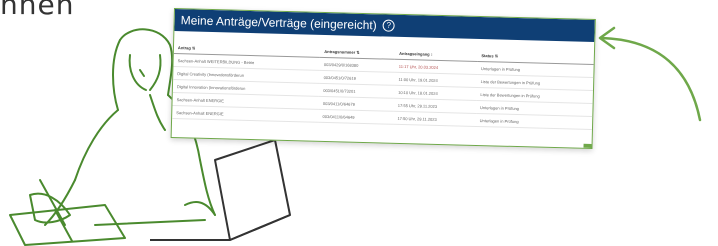  What do you see at coordinates (650, 74) in the screenshot?
I see `curved-arrow-icon` at bounding box center [650, 74].